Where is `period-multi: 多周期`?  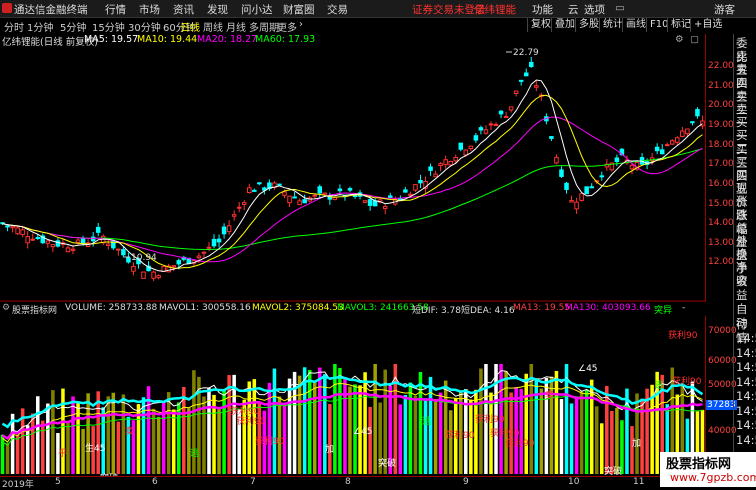 period-multi: 多周期 is located at coordinates (264, 26).